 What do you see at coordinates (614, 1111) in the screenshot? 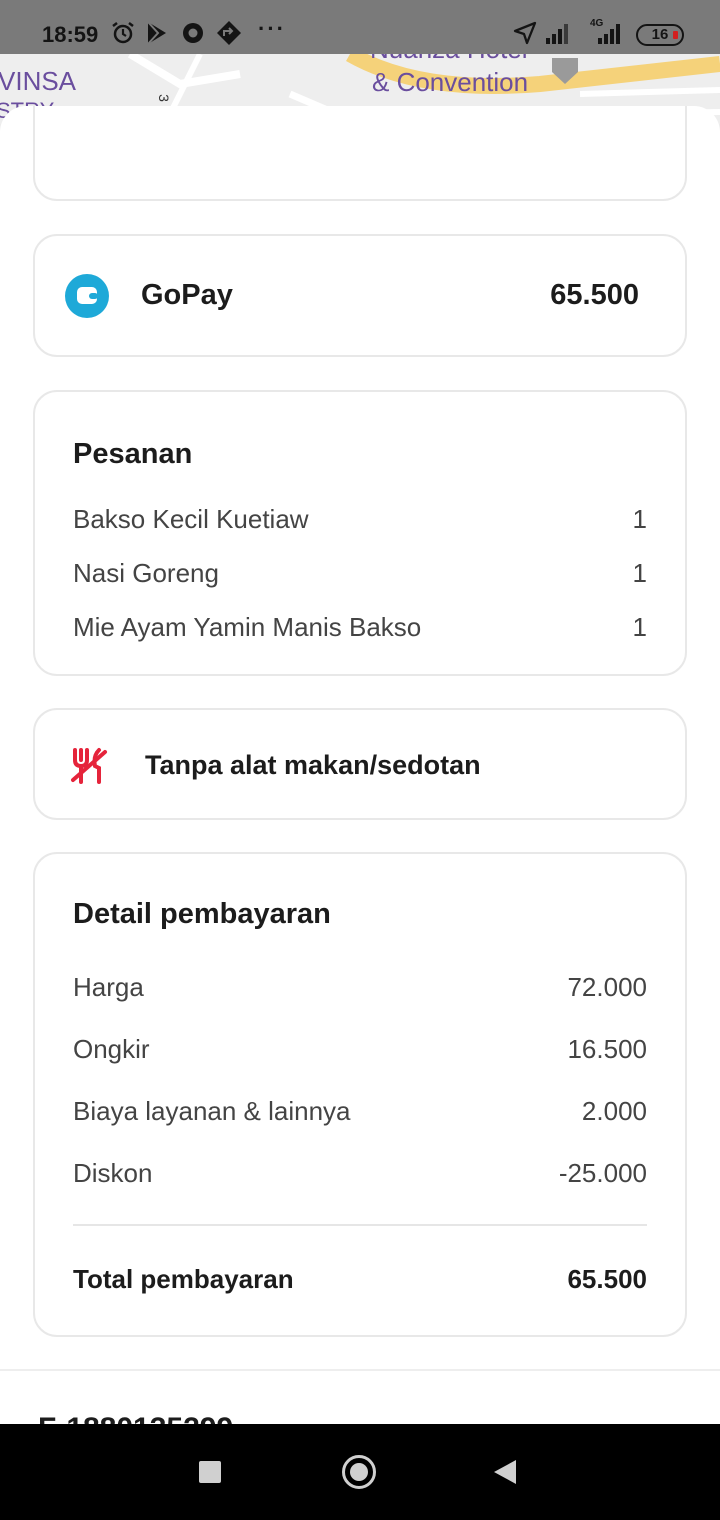
I see `payment-row-value: 2.000` at bounding box center [614, 1111].